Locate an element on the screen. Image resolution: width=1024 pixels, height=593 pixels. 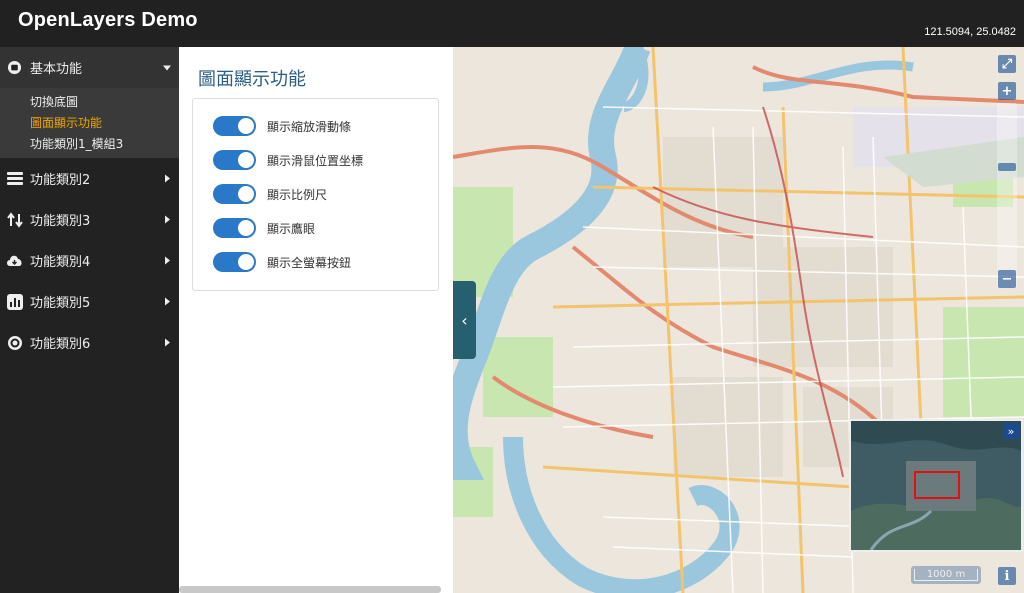
sidebar-item-label: 功能類別5 is located at coordinates (60, 303).